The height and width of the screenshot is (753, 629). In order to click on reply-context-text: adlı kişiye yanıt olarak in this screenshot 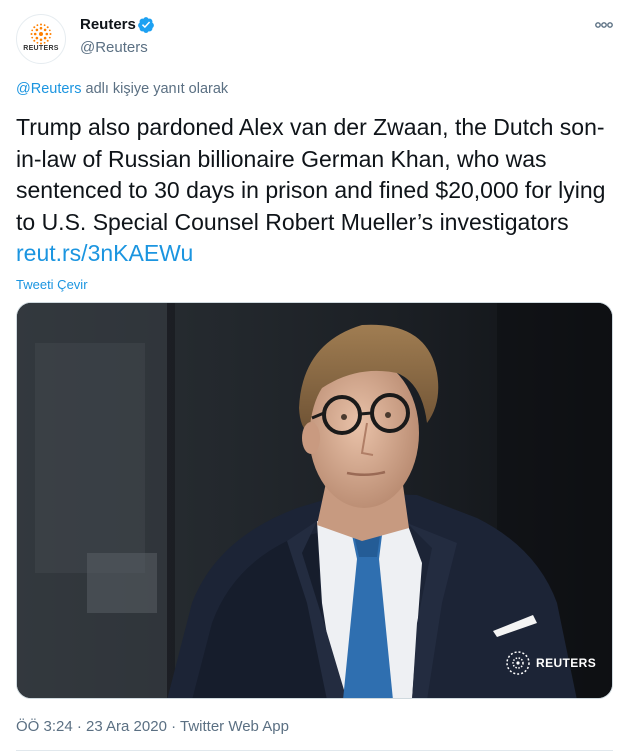, I will do `click(155, 89)`.